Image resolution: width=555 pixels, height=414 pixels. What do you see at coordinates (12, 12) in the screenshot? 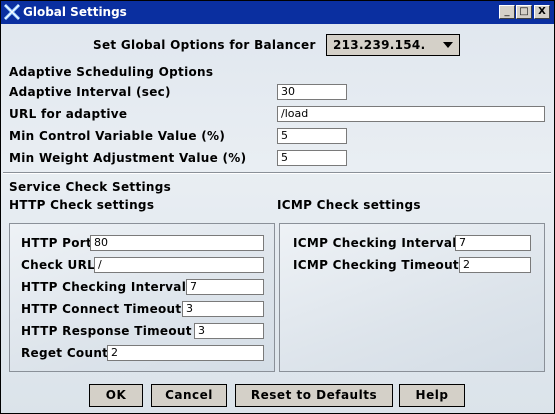
I see `app-logo-icon` at bounding box center [12, 12].